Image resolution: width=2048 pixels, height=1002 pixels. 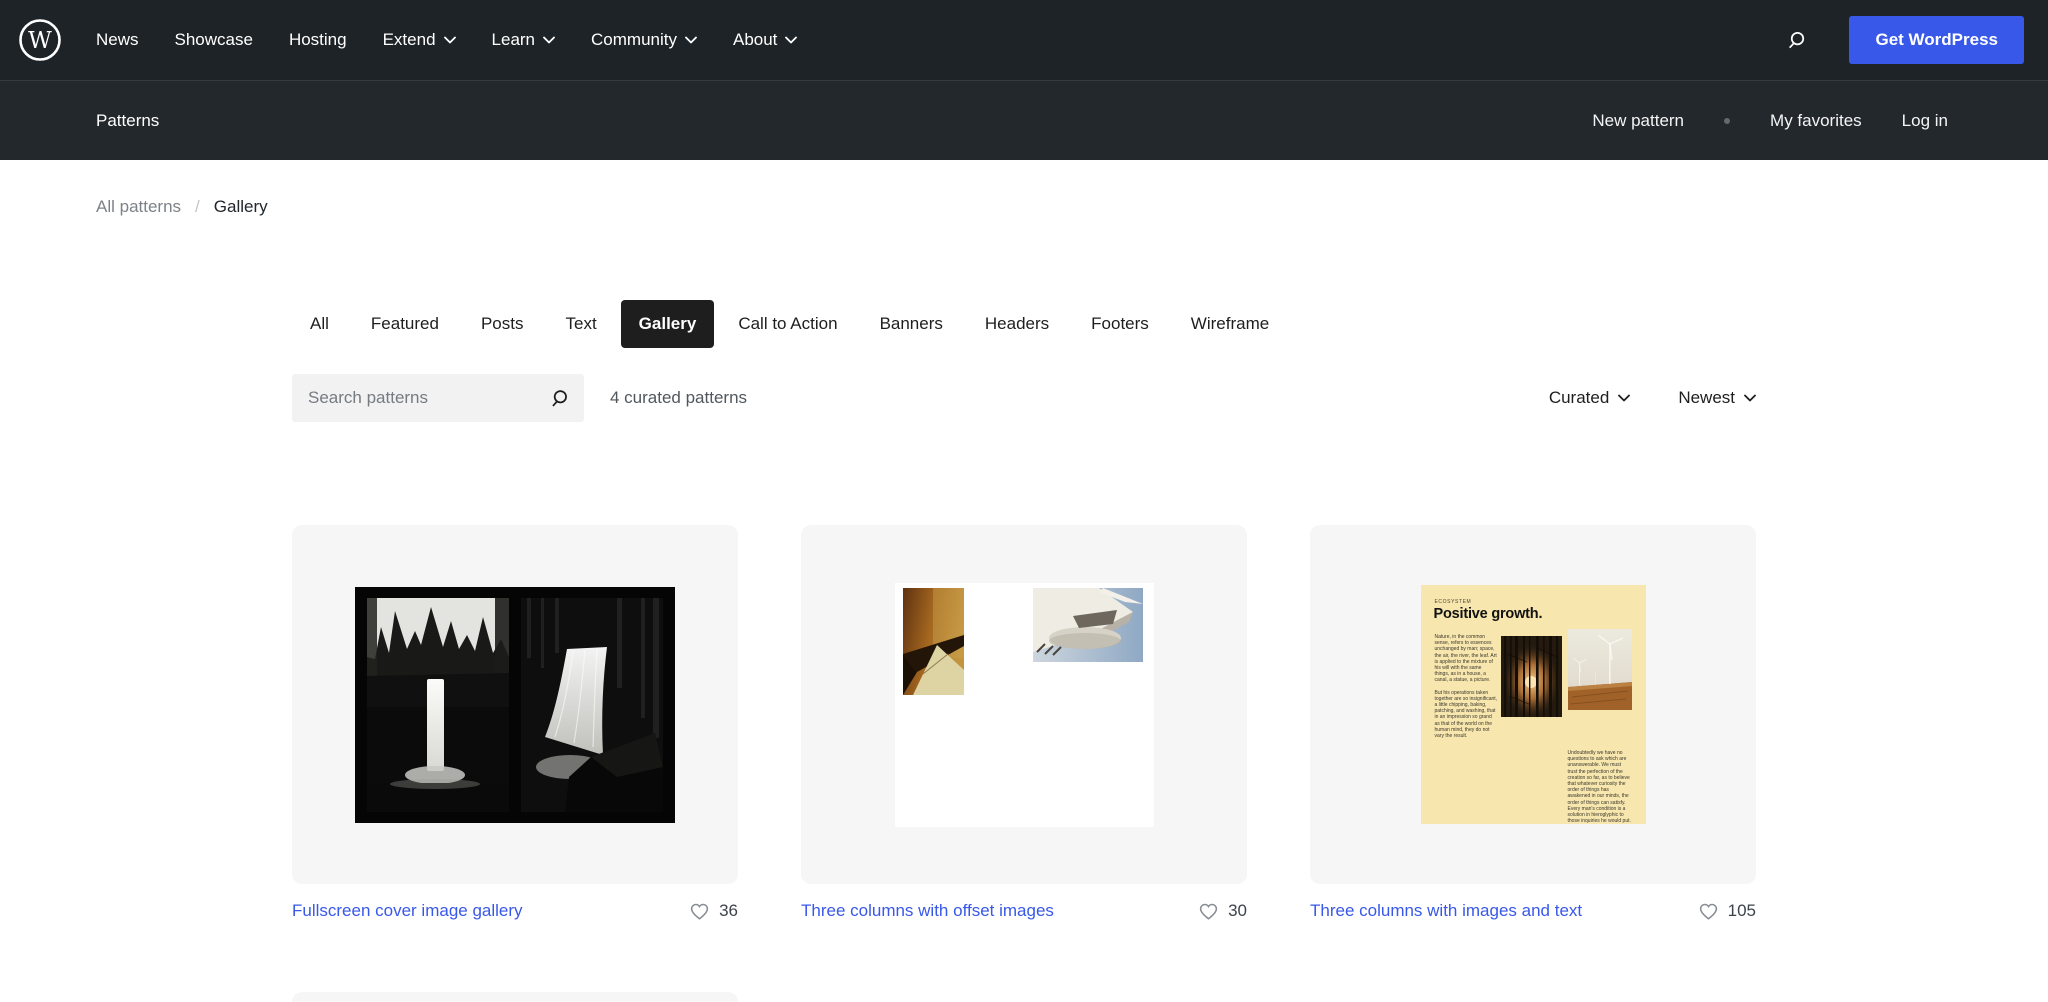 What do you see at coordinates (1017, 324) in the screenshot?
I see `tab-headers: Headers` at bounding box center [1017, 324].